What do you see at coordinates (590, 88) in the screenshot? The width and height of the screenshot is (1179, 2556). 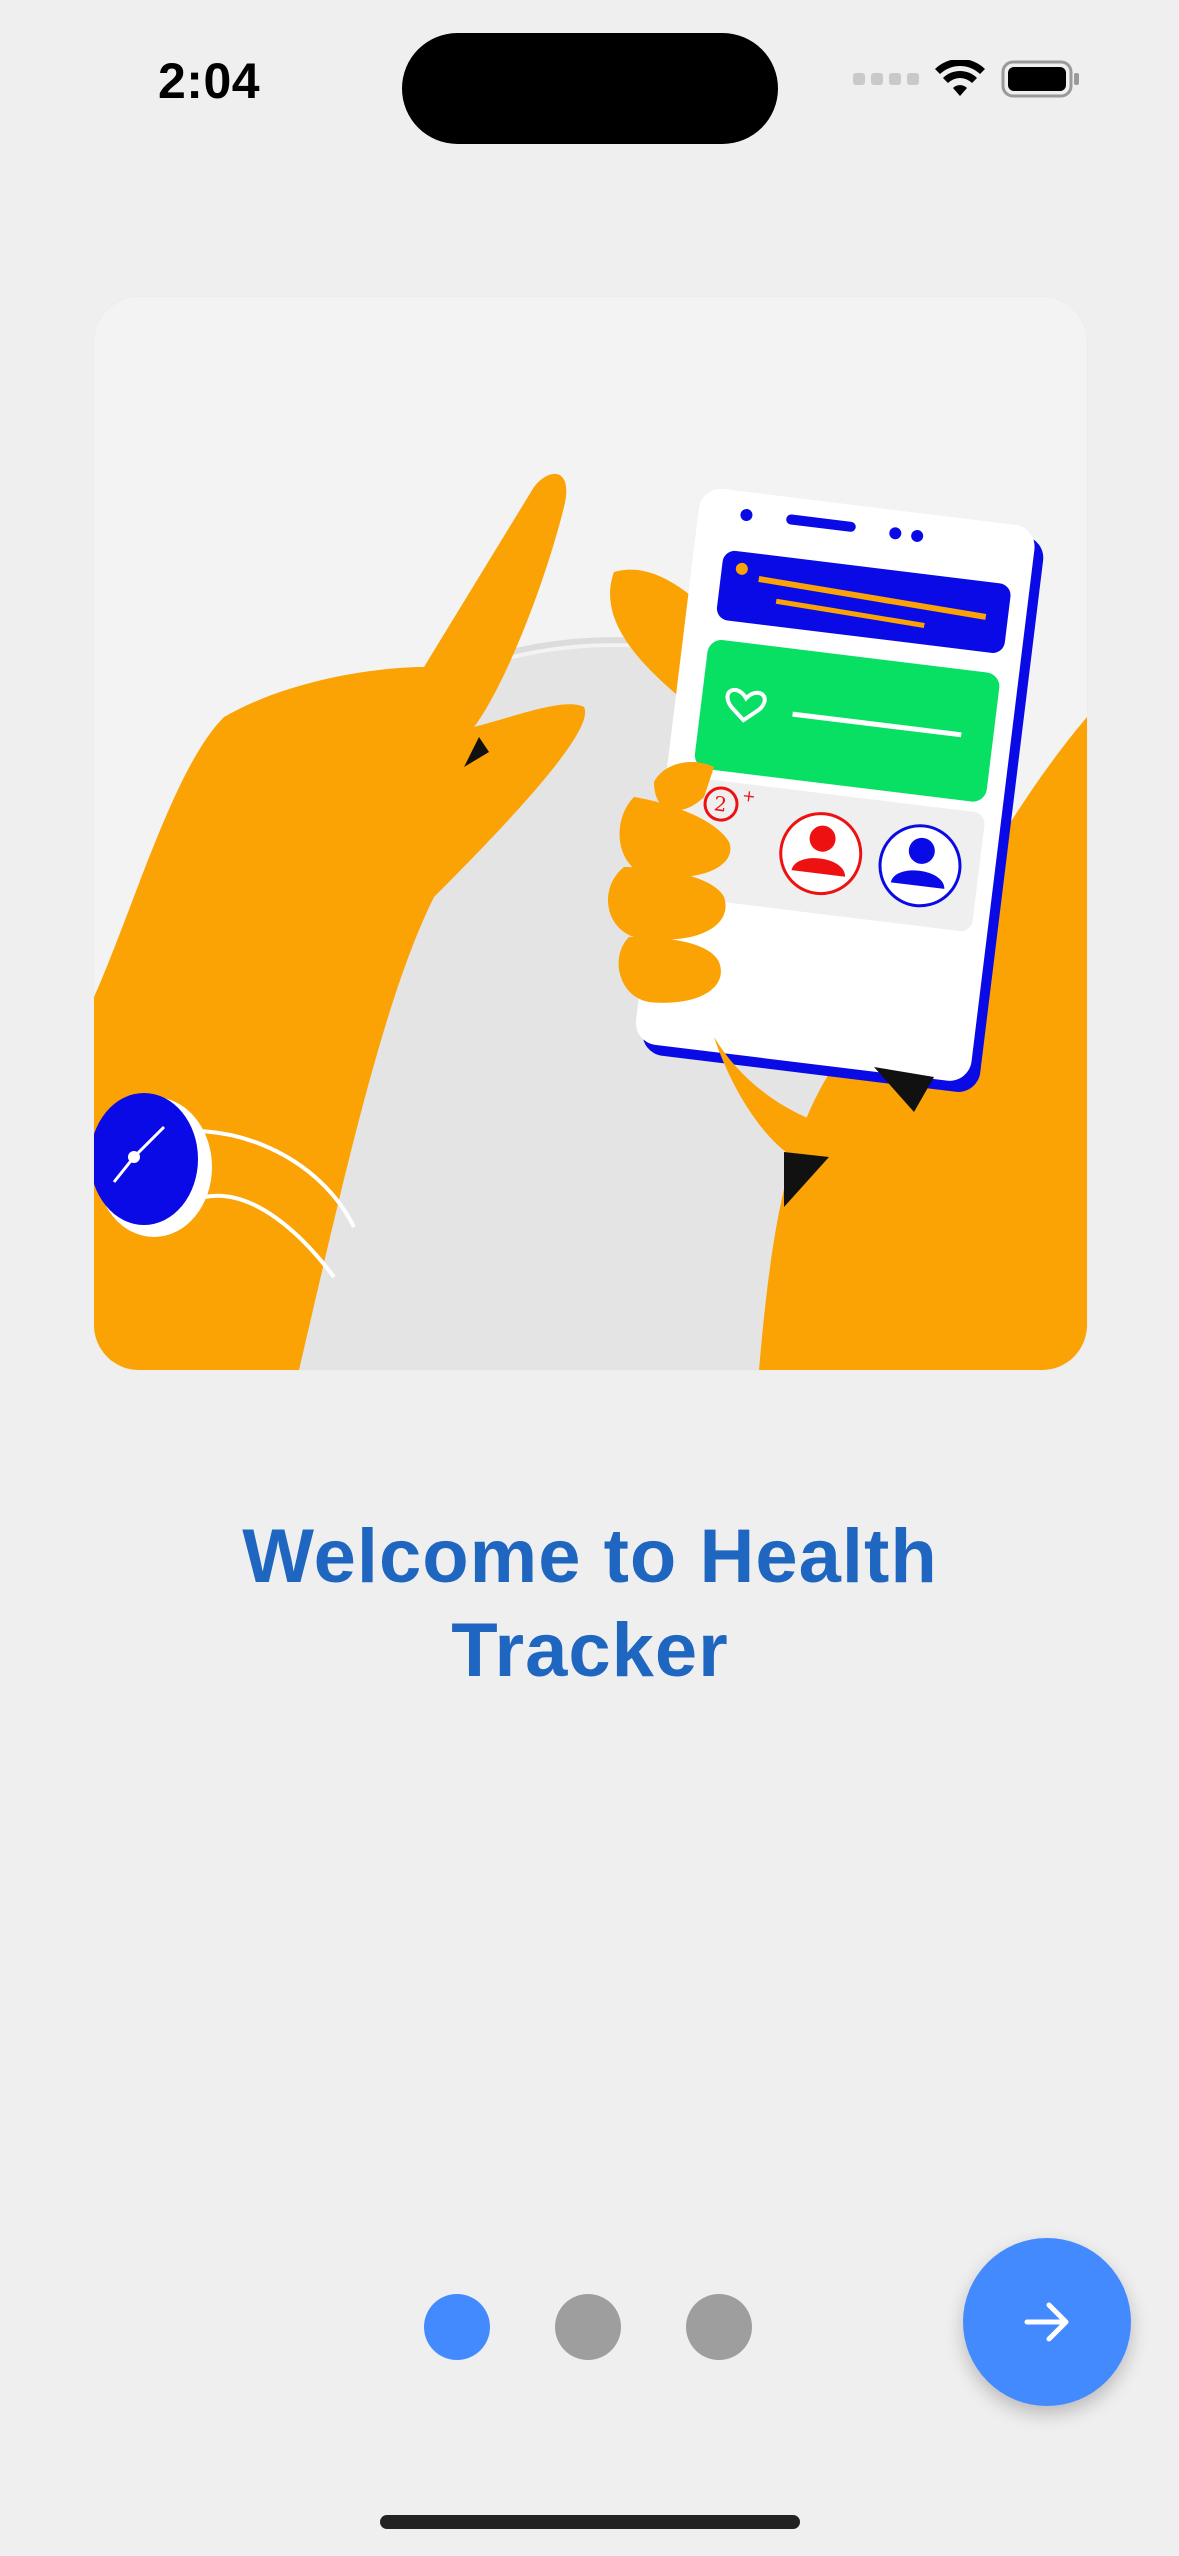 I see `dynamic-island` at bounding box center [590, 88].